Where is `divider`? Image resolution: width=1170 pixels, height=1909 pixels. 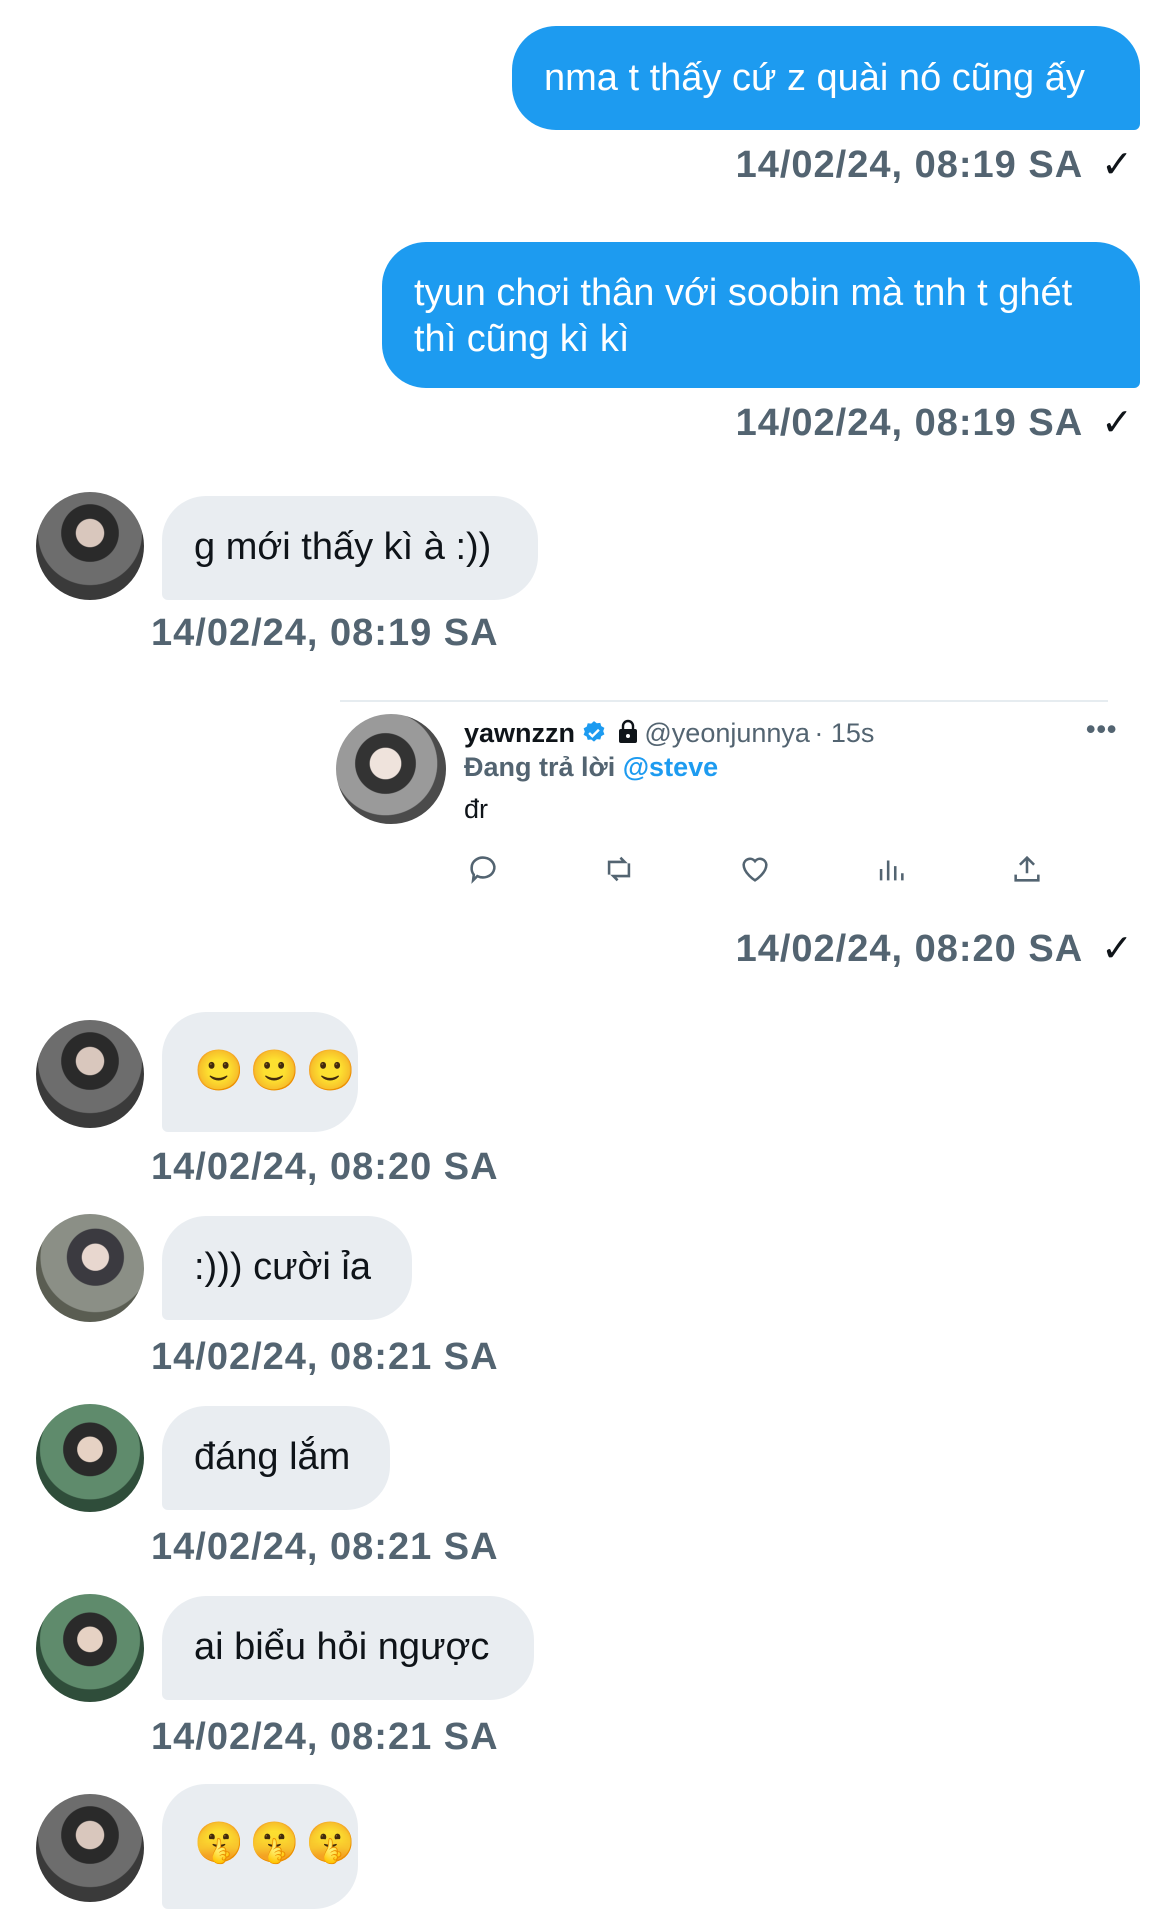
divider is located at coordinates (724, 701).